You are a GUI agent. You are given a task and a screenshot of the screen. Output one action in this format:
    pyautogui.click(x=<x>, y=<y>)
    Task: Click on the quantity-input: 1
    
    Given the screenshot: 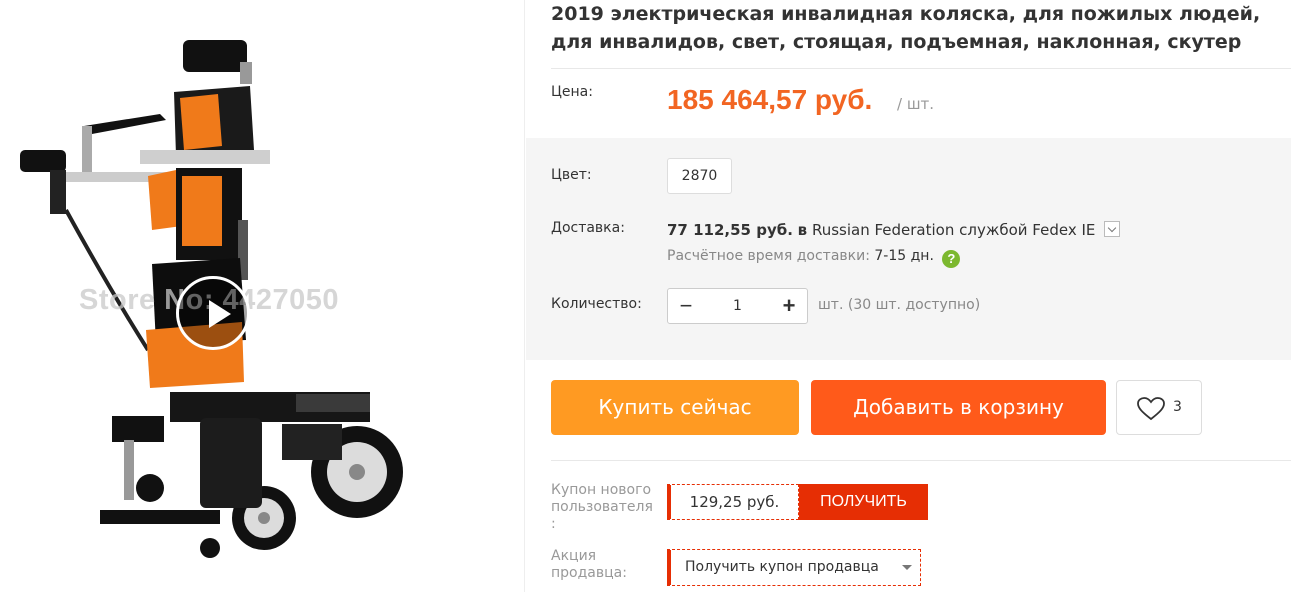 What is the action you would take?
    pyautogui.click(x=737, y=306)
    